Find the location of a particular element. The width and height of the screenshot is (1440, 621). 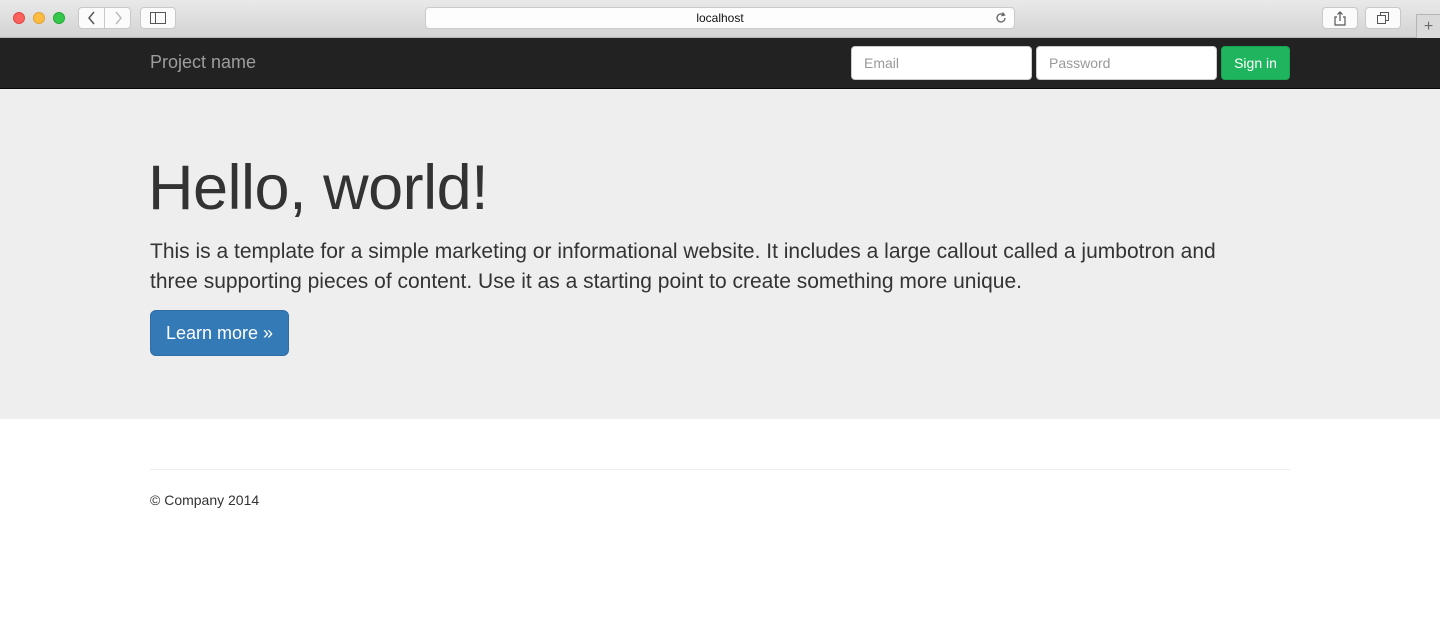

browser-toolbar: localhost + is located at coordinates (720, 19).